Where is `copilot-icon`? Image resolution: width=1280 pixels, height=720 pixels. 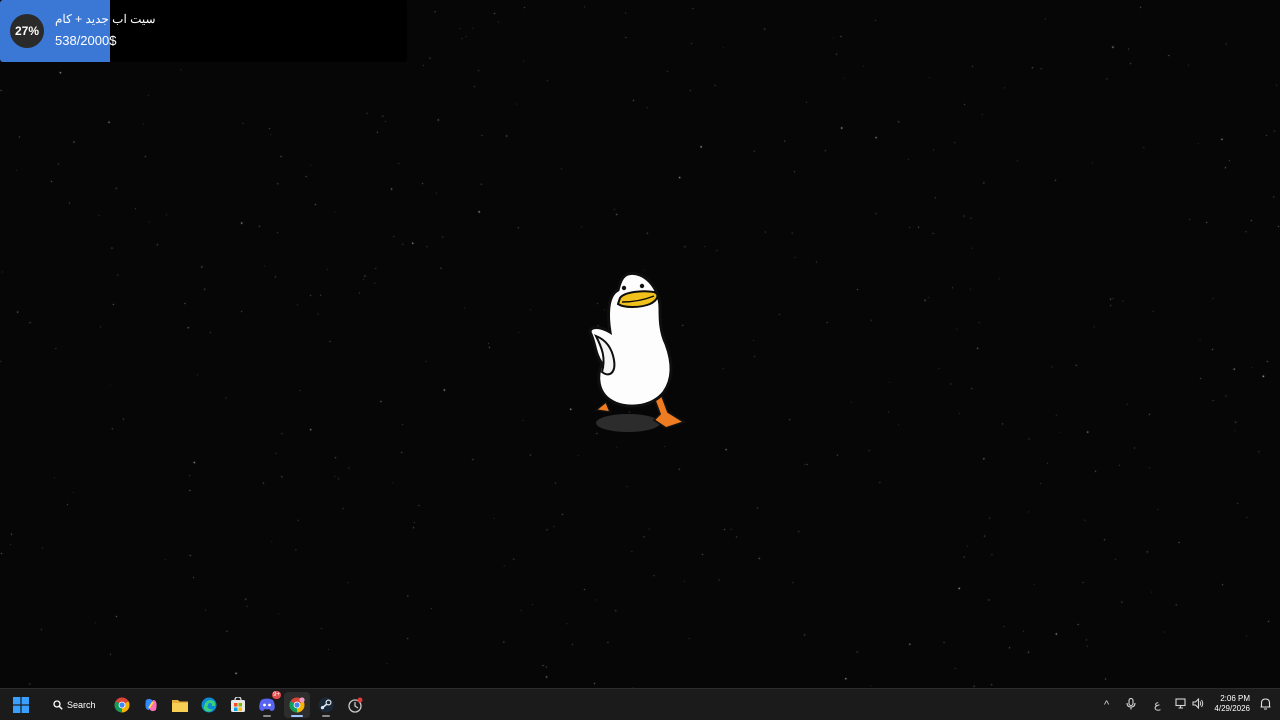
copilot-icon is located at coordinates (151, 705).